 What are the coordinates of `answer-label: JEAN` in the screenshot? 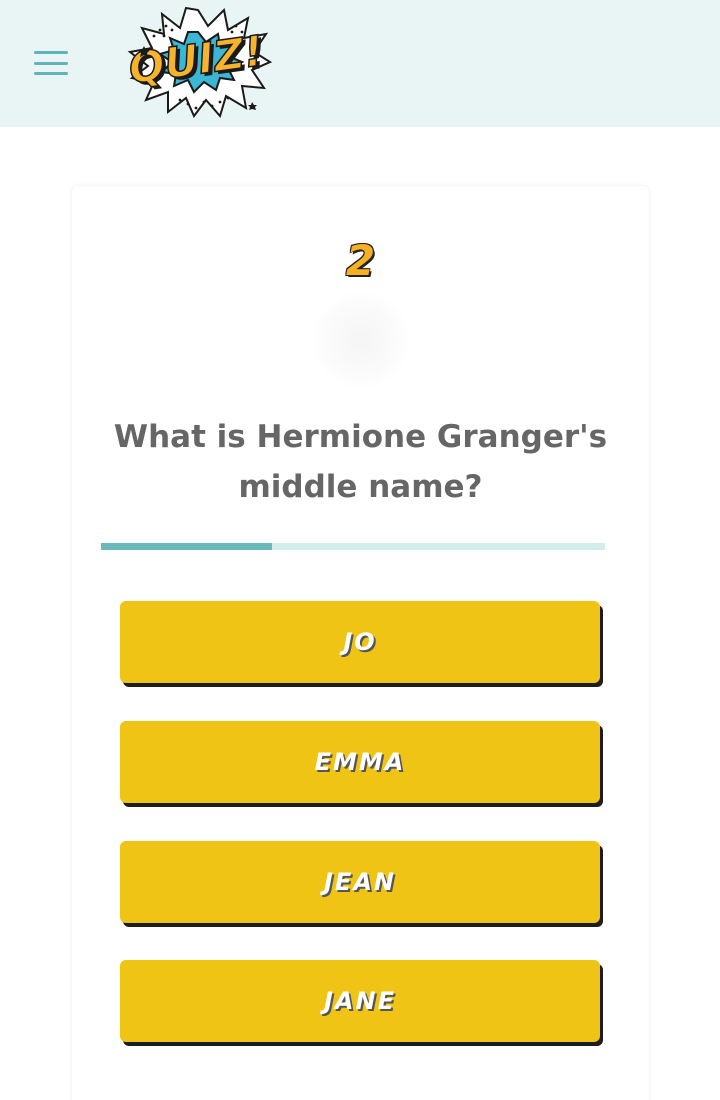 It's located at (360, 882).